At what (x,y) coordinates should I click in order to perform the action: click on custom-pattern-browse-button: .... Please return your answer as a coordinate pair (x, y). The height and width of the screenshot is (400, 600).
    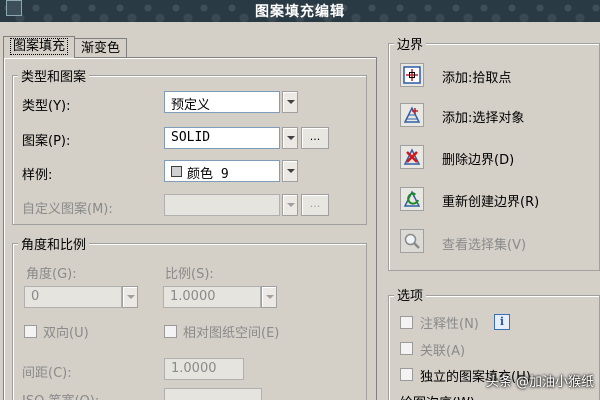
    Looking at the image, I should click on (315, 205).